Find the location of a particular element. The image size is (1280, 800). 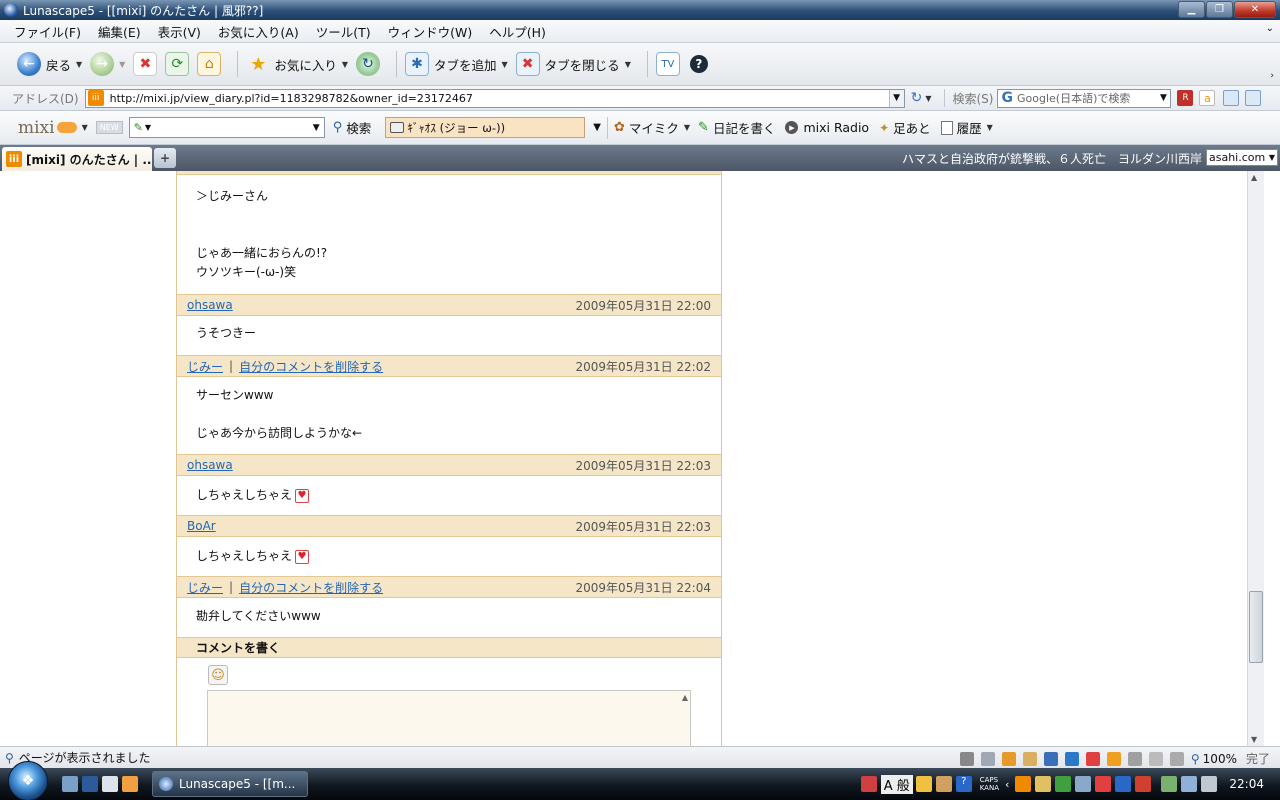

new-tab-button: + is located at coordinates (165, 158).